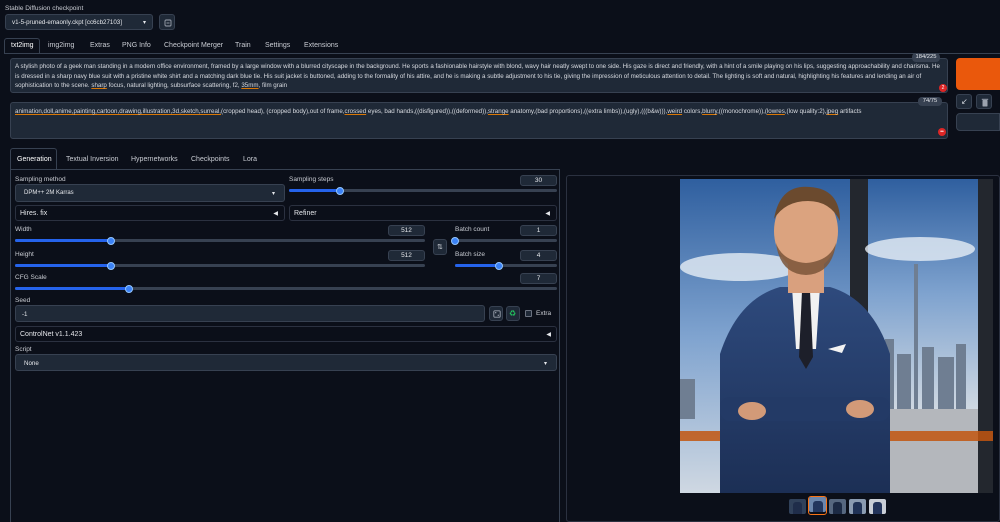  What do you see at coordinates (67, 22) in the screenshot?
I see `checkpoint-value: v1-5-pruned-emaonly.ckpt [cc6cb27103]` at bounding box center [67, 22].